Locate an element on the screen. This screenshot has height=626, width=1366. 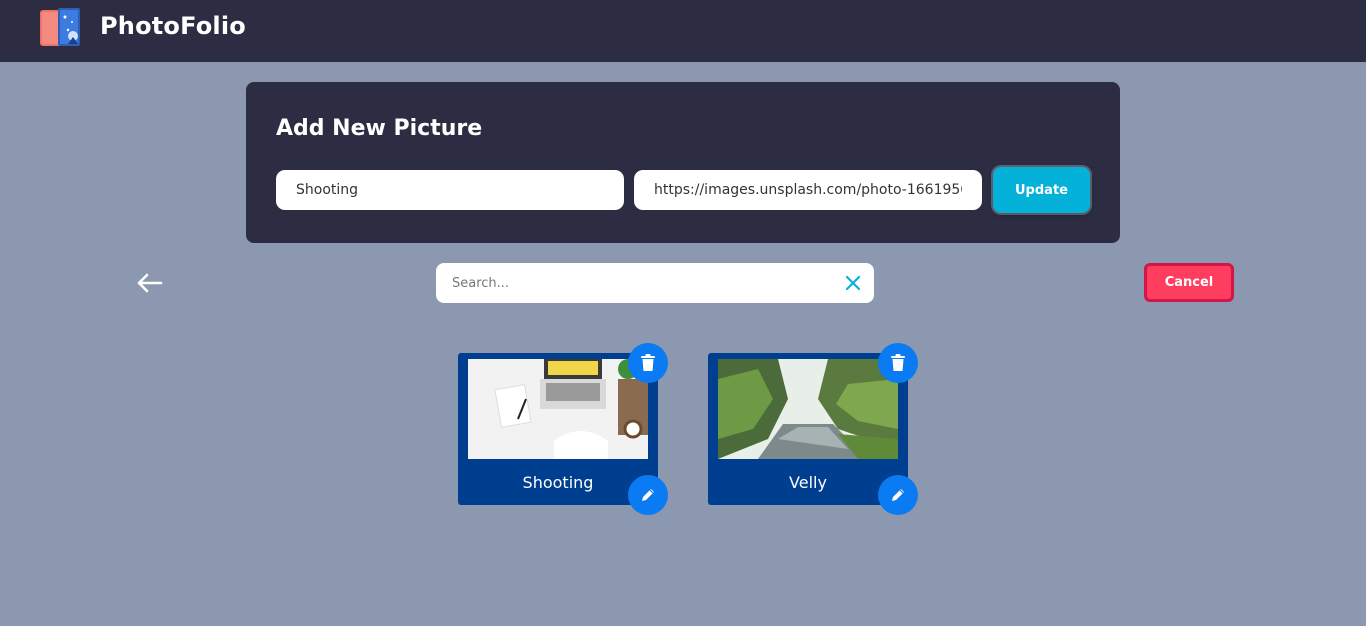
image-card: Shooting is located at coordinates (563, 429).